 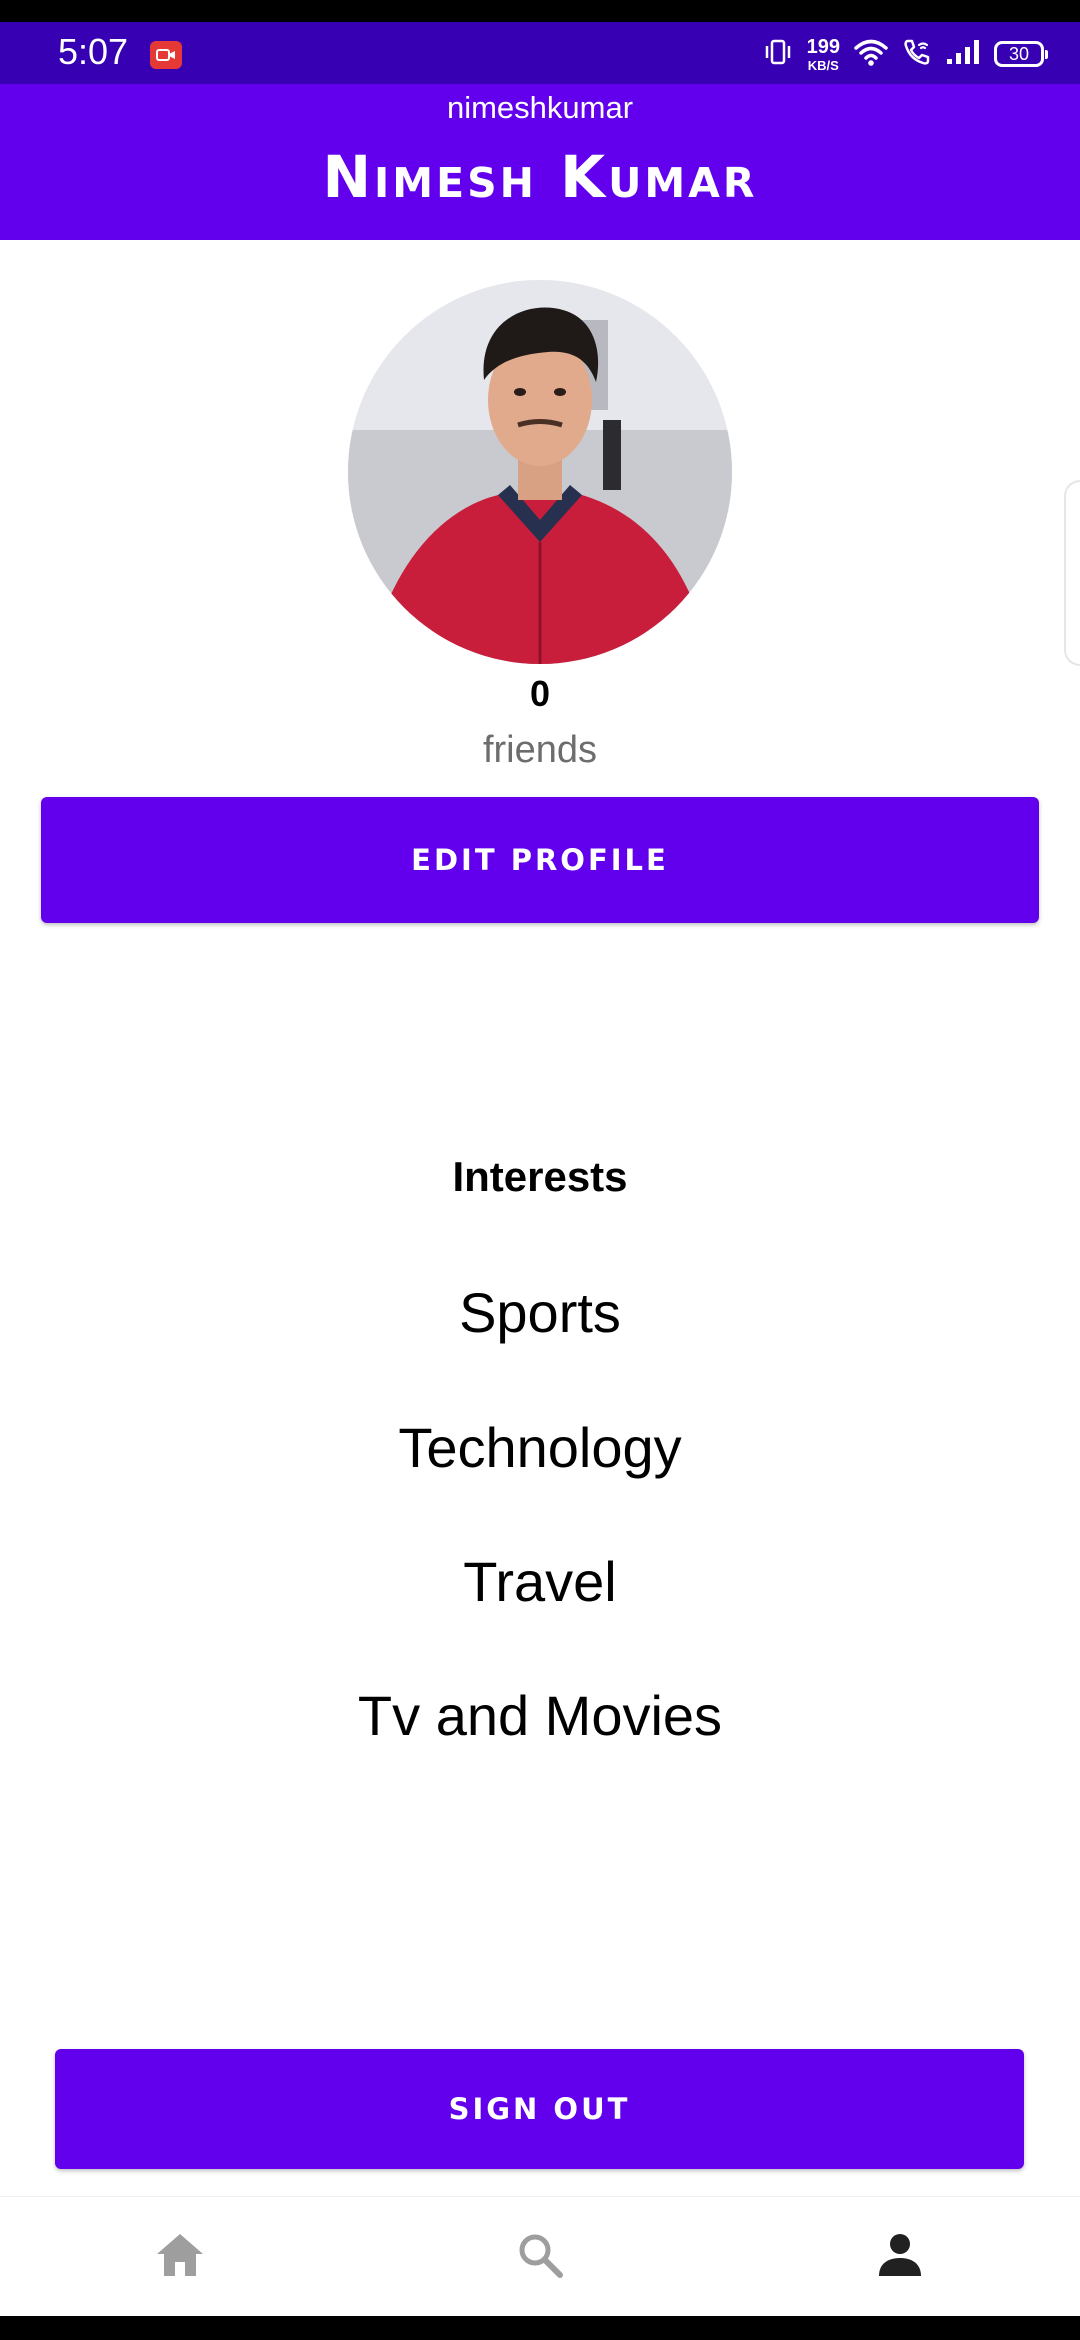 I want to click on network-speed: 199 KB/S, so click(x=823, y=54).